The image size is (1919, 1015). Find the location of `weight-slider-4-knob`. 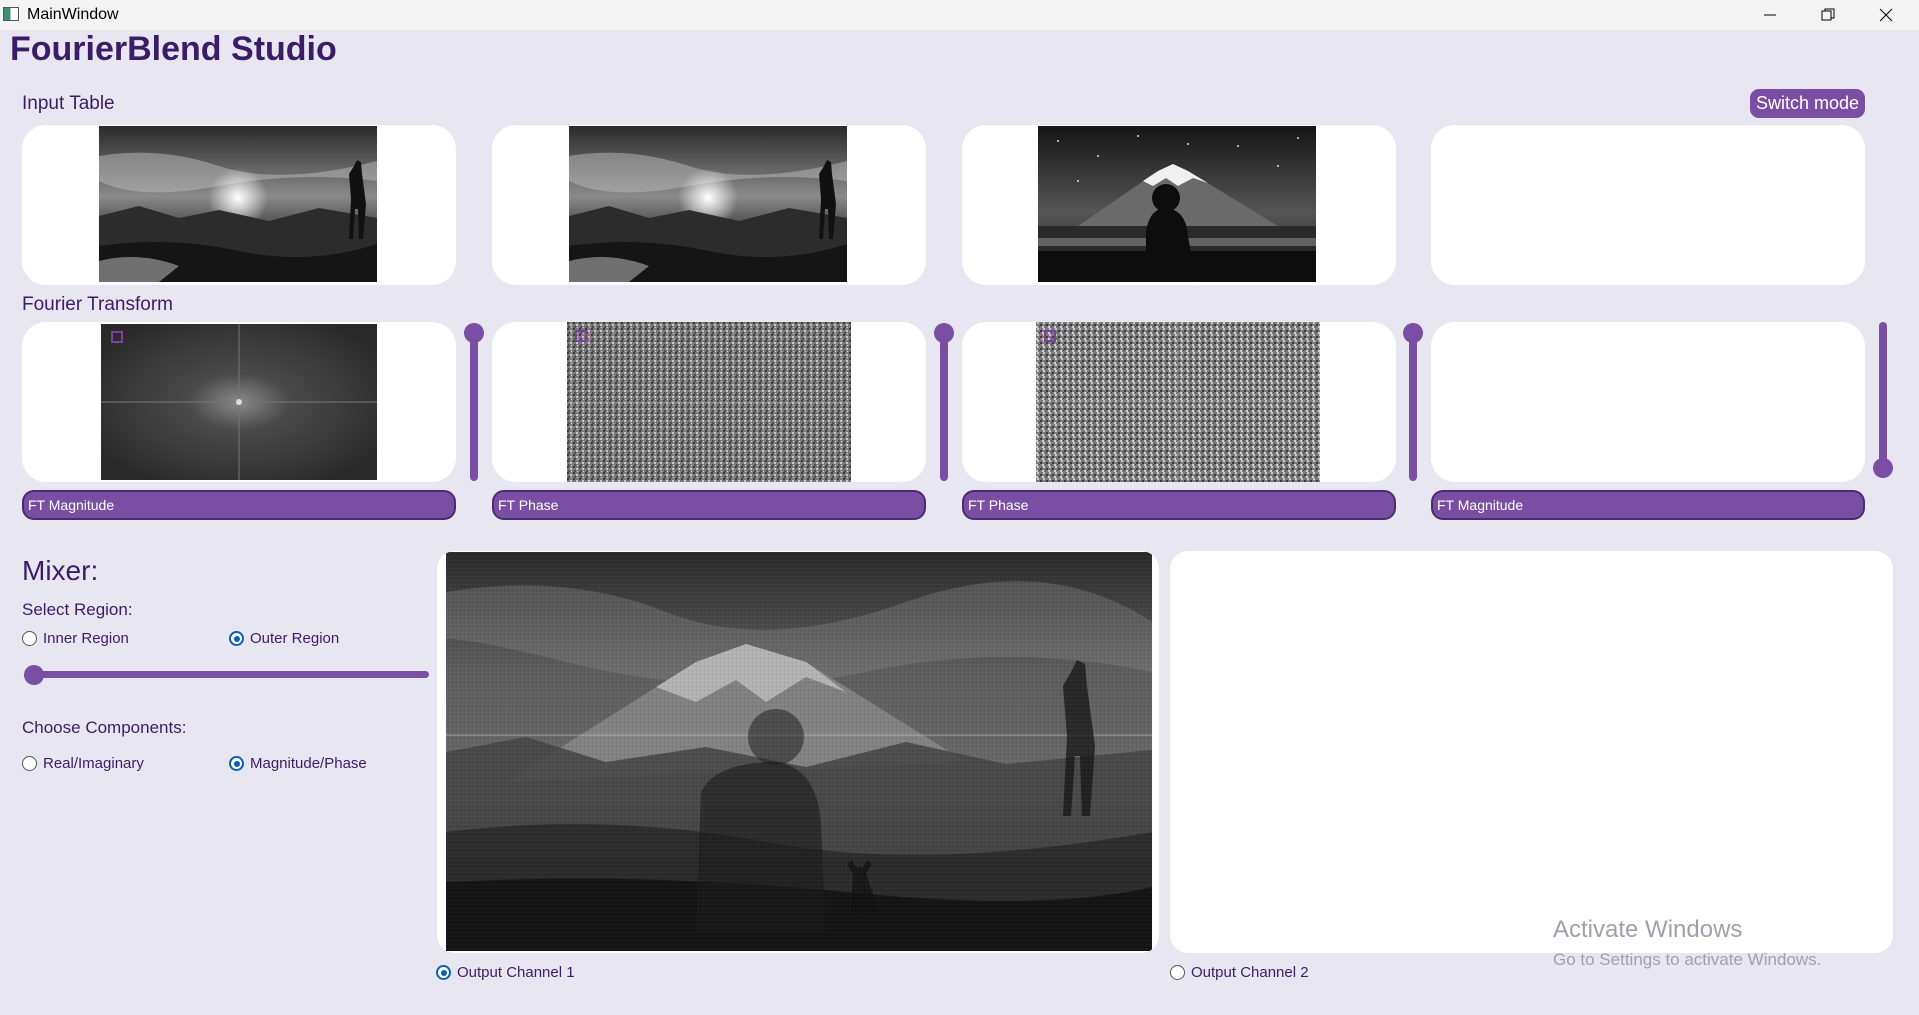

weight-slider-4-knob is located at coordinates (1883, 468).